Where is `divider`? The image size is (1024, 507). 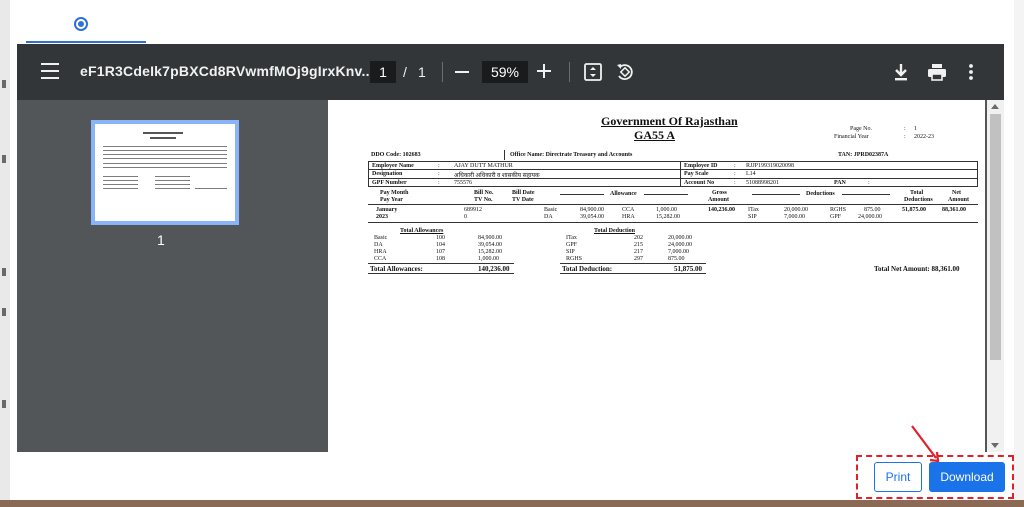
divider is located at coordinates (504, 155).